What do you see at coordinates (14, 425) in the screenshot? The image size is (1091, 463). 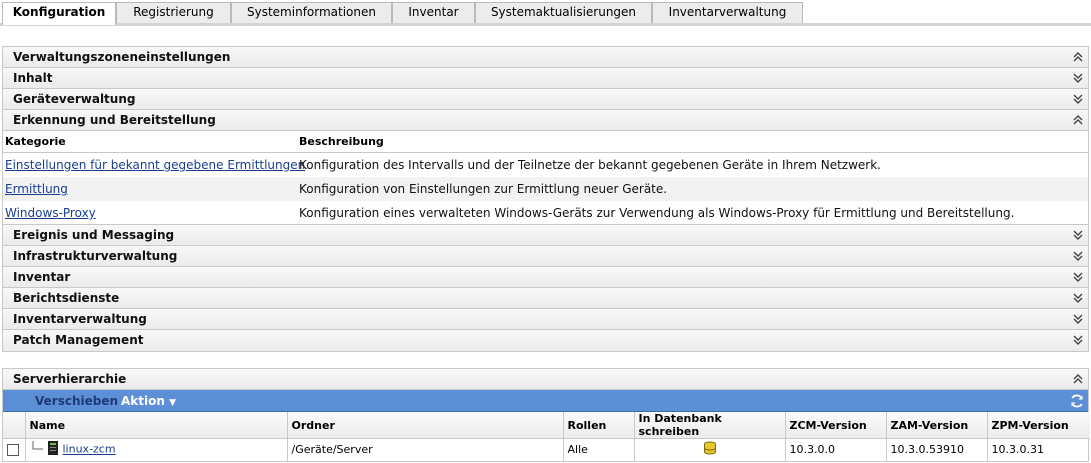 I see `select-column` at bounding box center [14, 425].